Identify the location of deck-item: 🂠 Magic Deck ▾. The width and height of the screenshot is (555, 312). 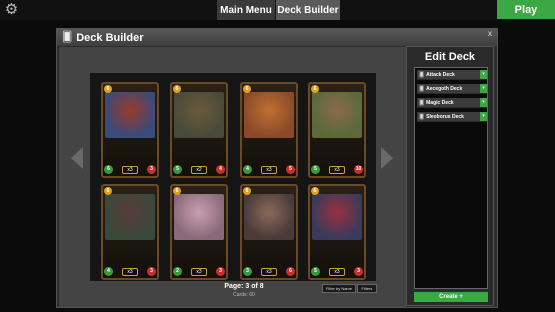
(452, 103).